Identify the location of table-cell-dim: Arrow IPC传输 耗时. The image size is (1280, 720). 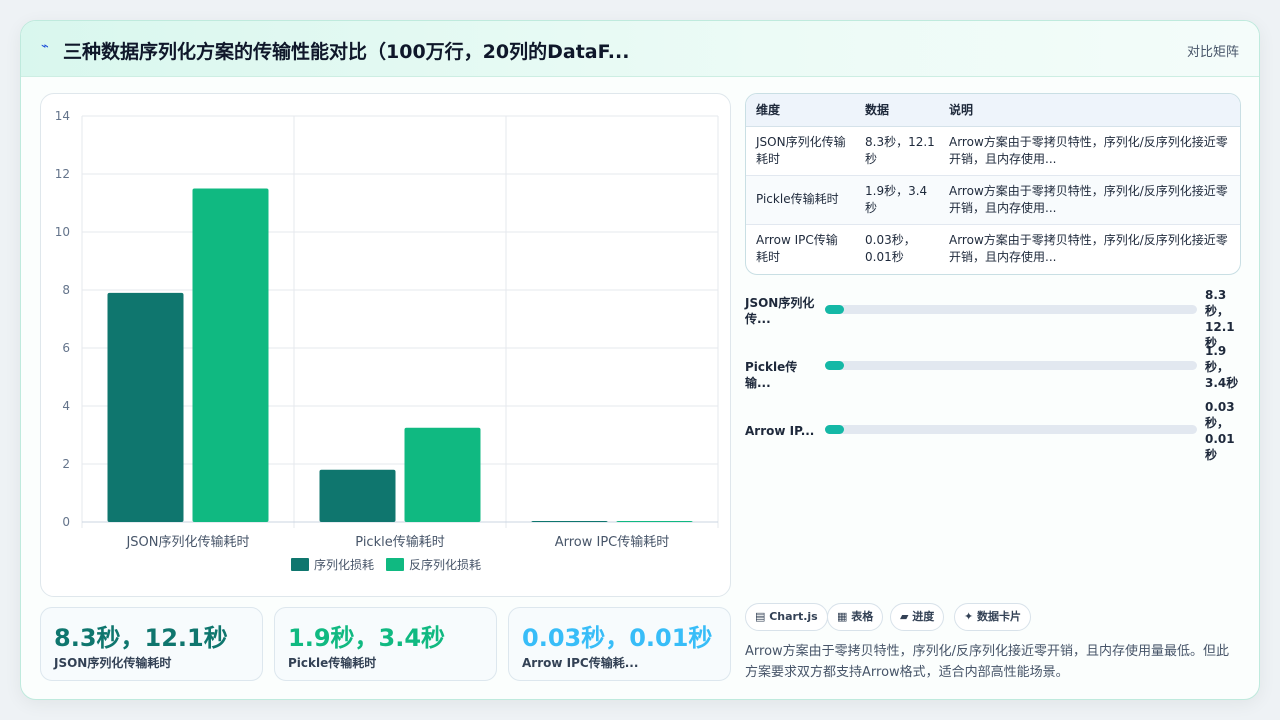
(797, 248).